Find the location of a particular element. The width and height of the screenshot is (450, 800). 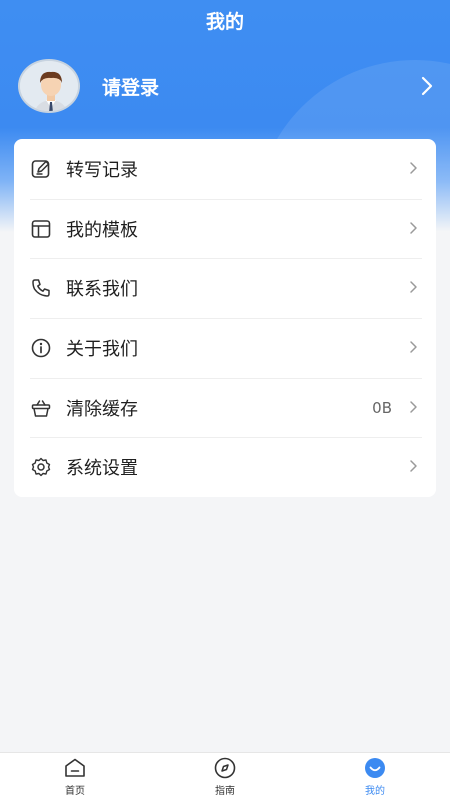

home-icon is located at coordinates (75, 767).